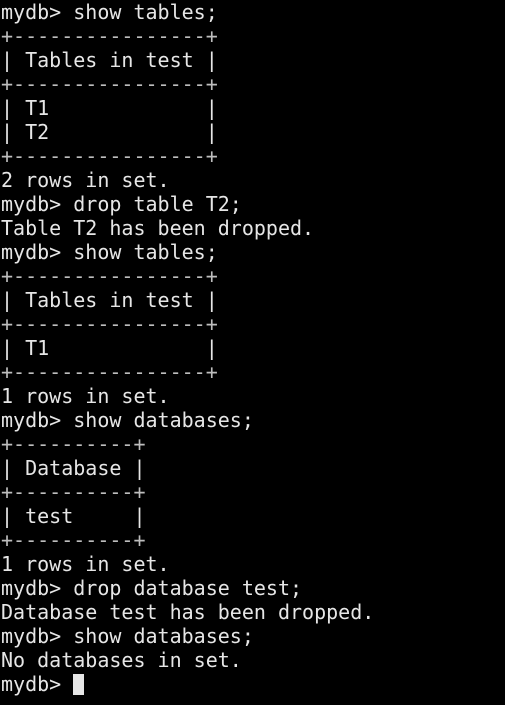 This screenshot has height=705, width=505. I want to click on command-line: mydb> drop table T2;, so click(121, 204).